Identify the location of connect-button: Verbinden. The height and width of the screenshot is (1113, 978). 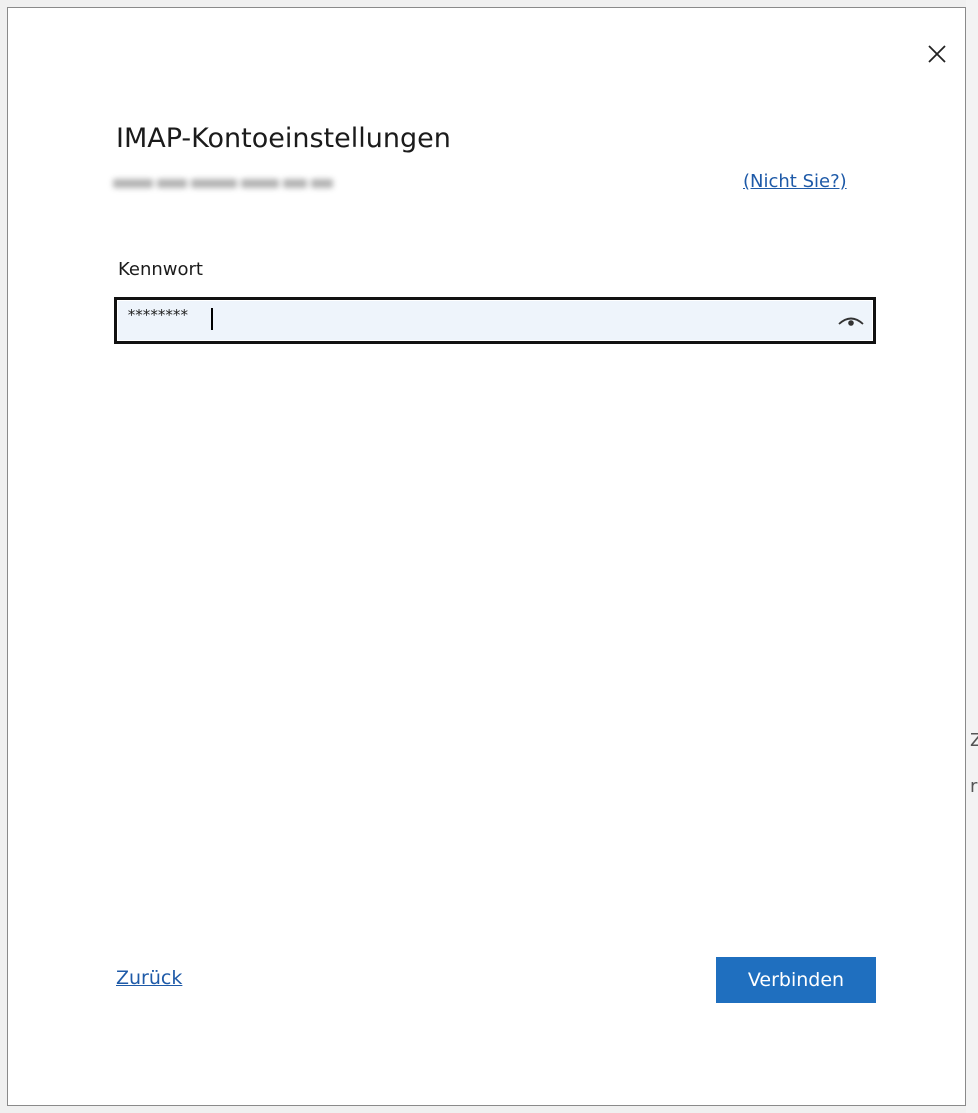
(796, 980).